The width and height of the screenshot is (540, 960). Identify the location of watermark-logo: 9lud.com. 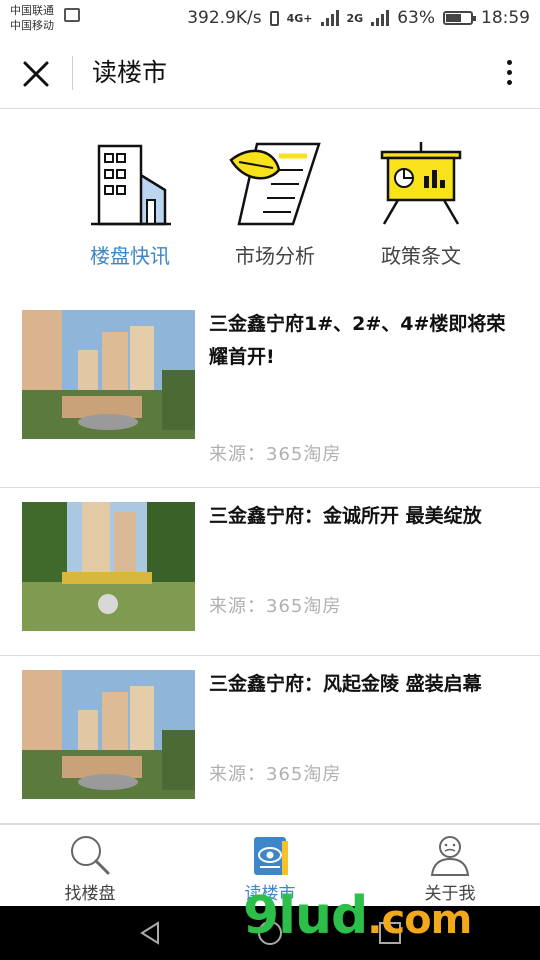
(357, 916).